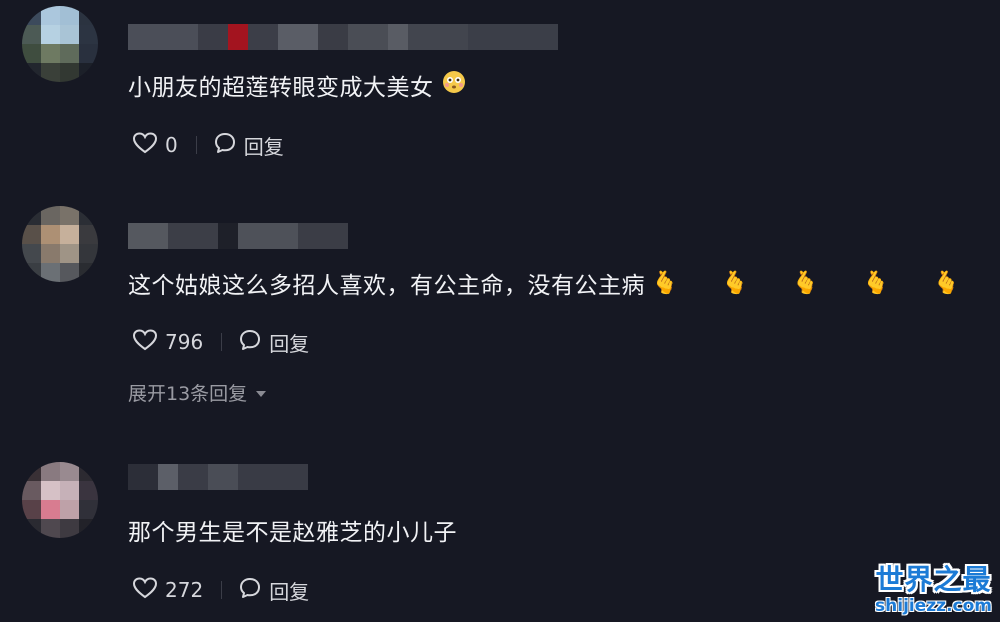 Image resolution: width=1000 pixels, height=622 pixels. Describe the element at coordinates (386, 286) in the screenshot. I see `comment-text-body: 这个姑娘这么多招人喜欢，有公主命，没有公主病` at that location.